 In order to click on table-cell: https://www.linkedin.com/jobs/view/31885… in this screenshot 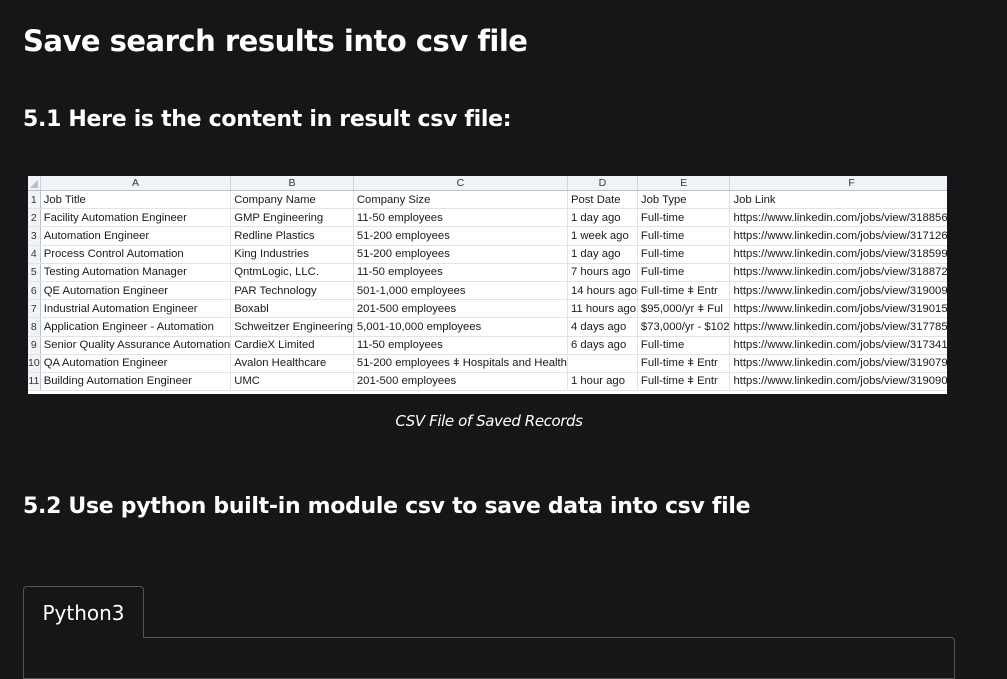, I will do `click(838, 218)`.